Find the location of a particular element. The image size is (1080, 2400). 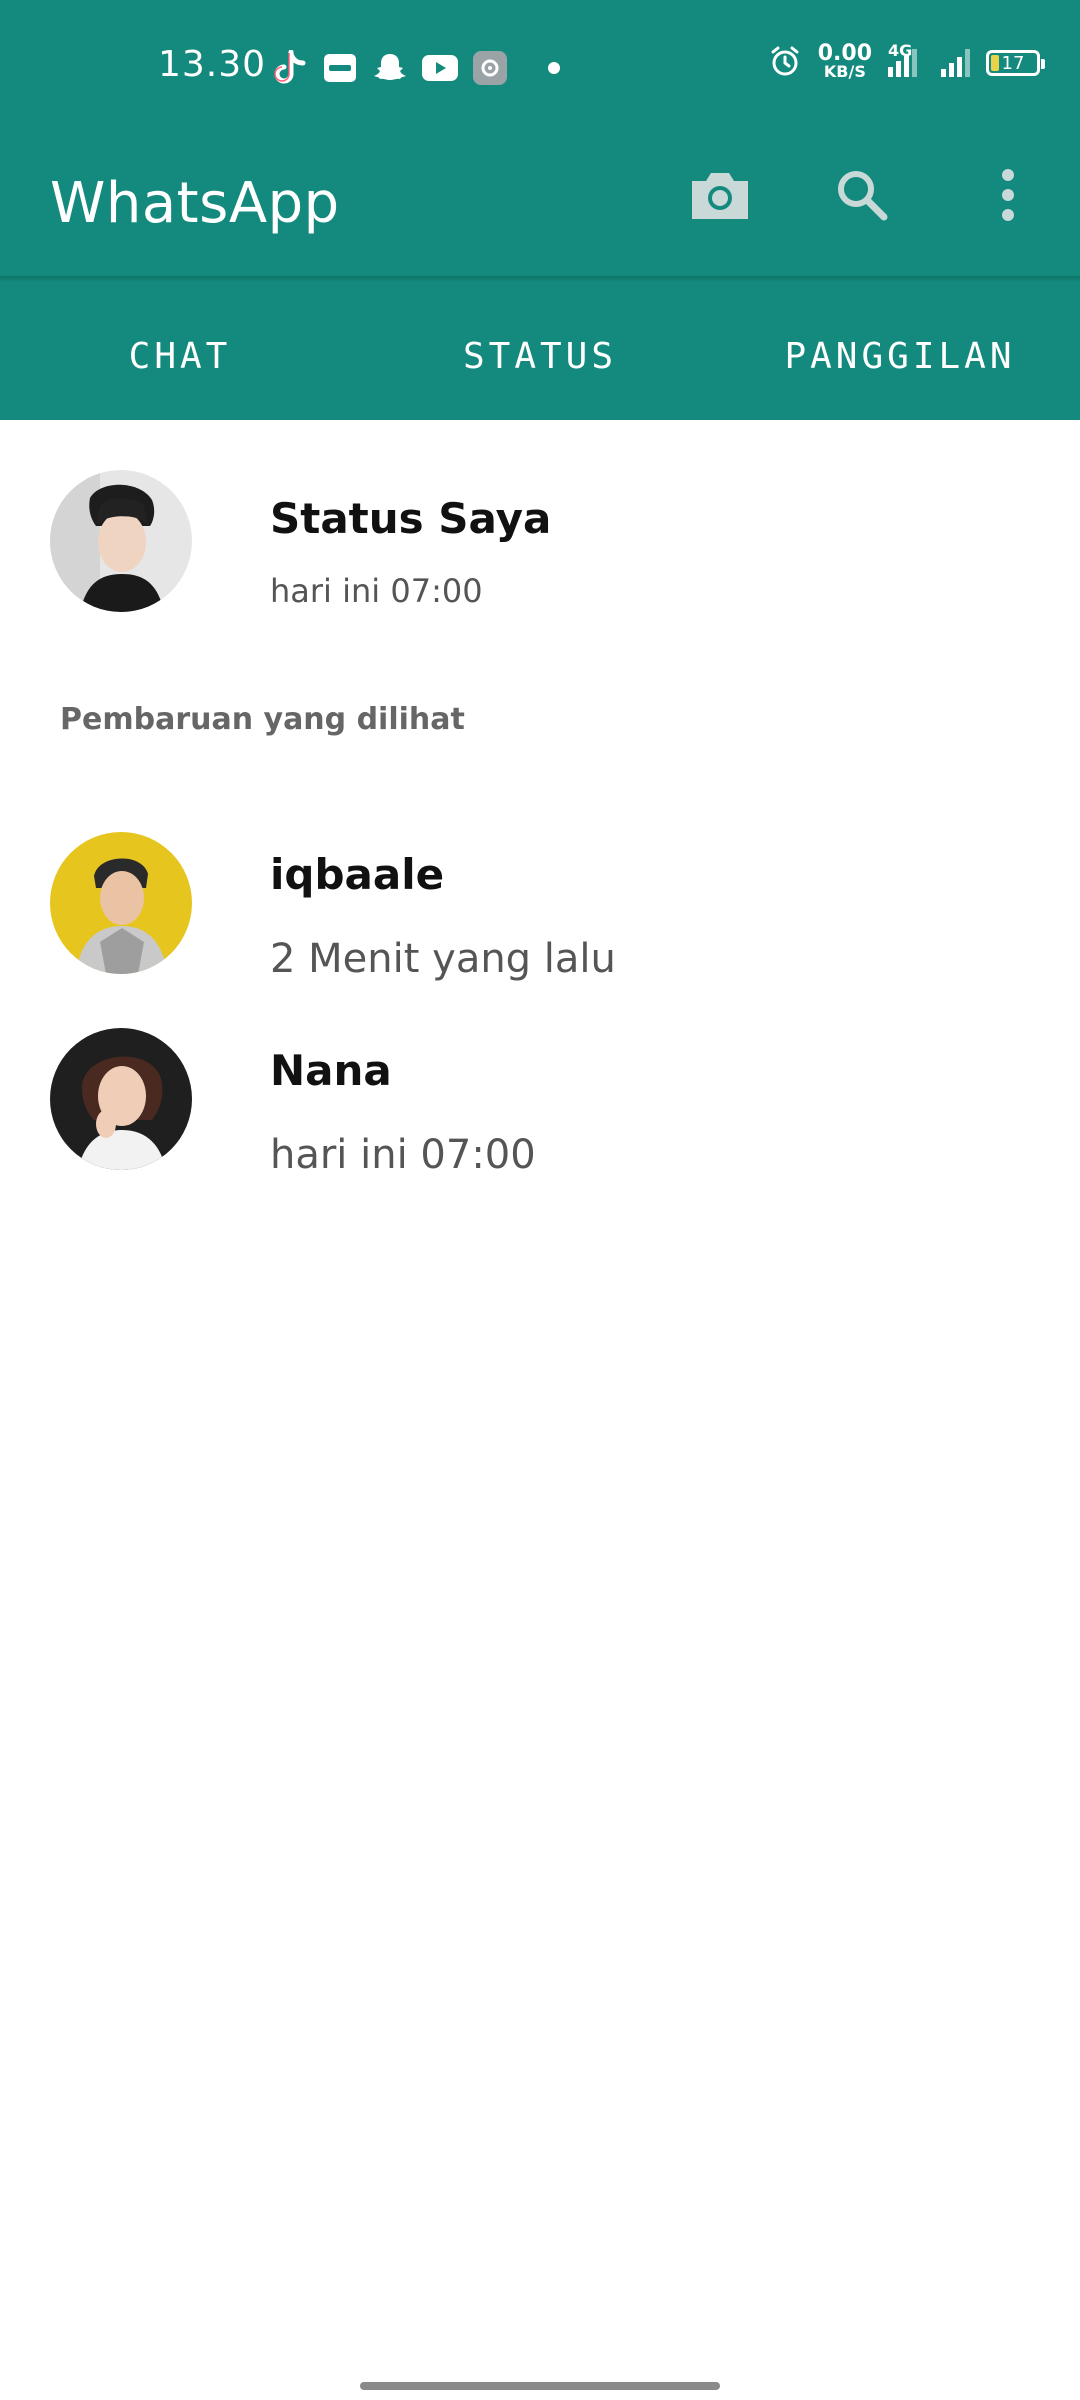

dana-icon is located at coordinates (340, 68).